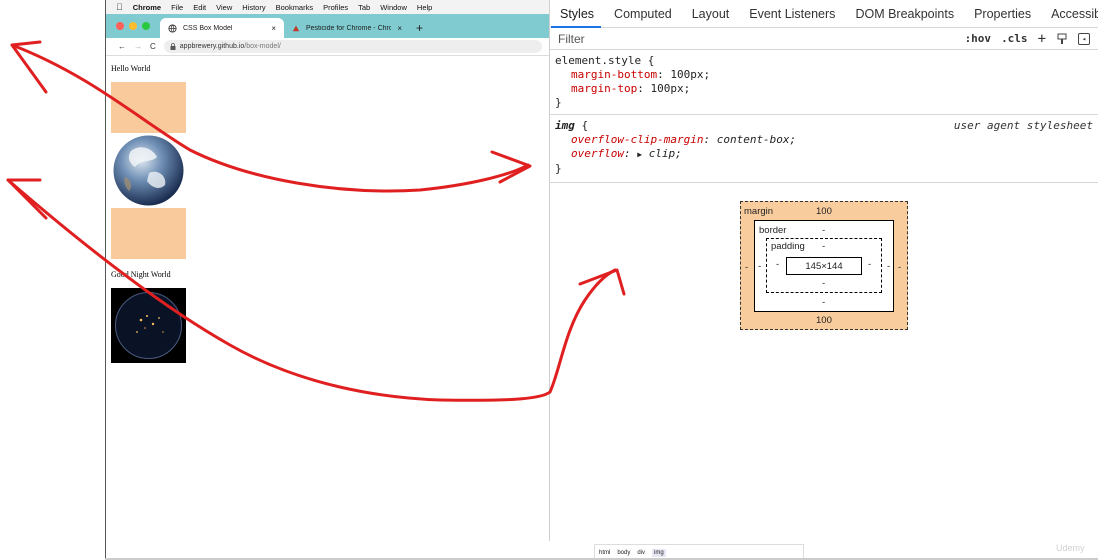  I want to click on tab-event-listeners: Event Listeners, so click(792, 14).